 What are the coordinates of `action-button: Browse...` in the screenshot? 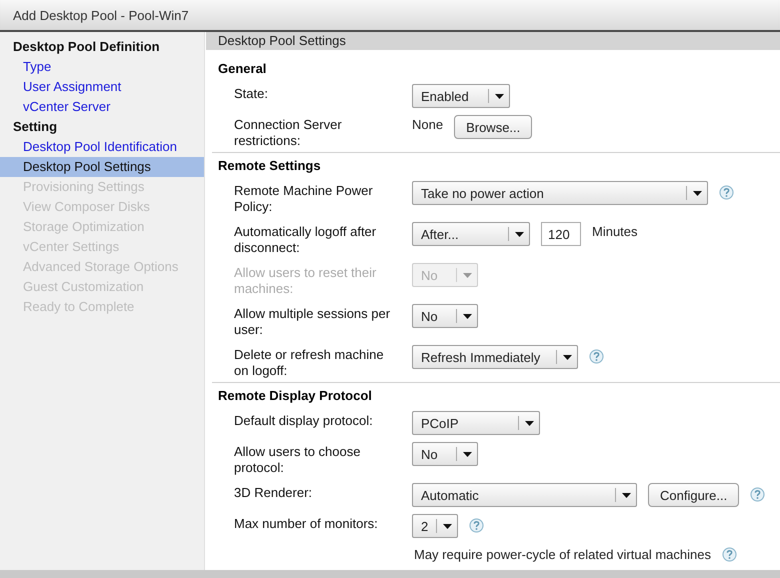 It's located at (493, 127).